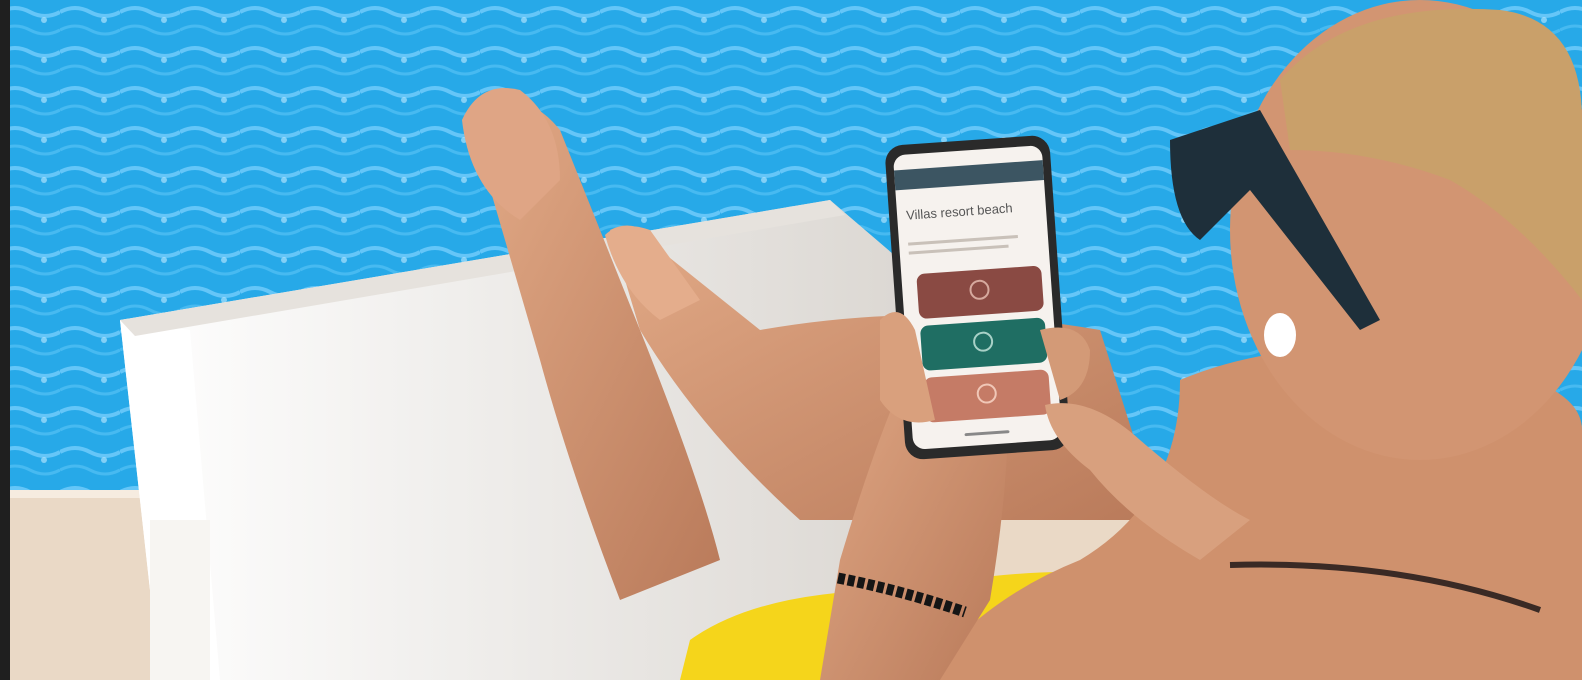 The height and width of the screenshot is (680, 1582). What do you see at coordinates (1280, 335) in the screenshot?
I see `earbud` at bounding box center [1280, 335].